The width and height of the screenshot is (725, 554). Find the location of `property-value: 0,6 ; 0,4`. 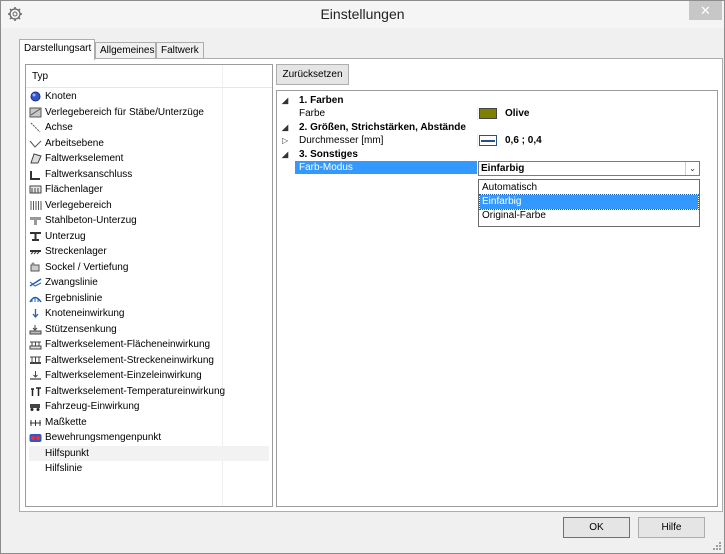

property-value: 0,6 ; 0,4 is located at coordinates (523, 140).